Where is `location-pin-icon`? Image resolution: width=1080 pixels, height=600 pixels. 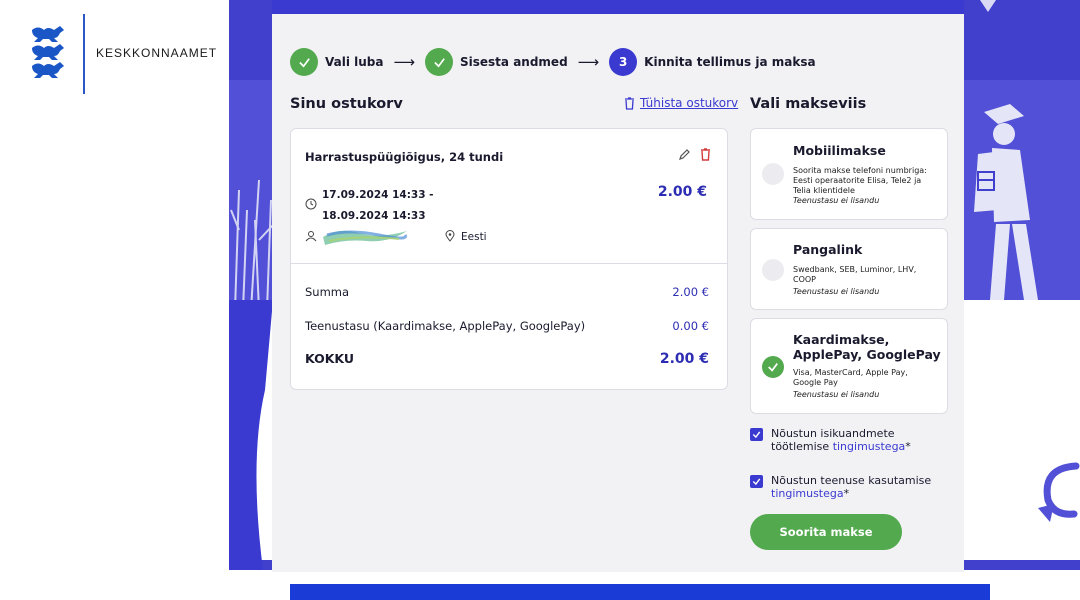 location-pin-icon is located at coordinates (450, 236).